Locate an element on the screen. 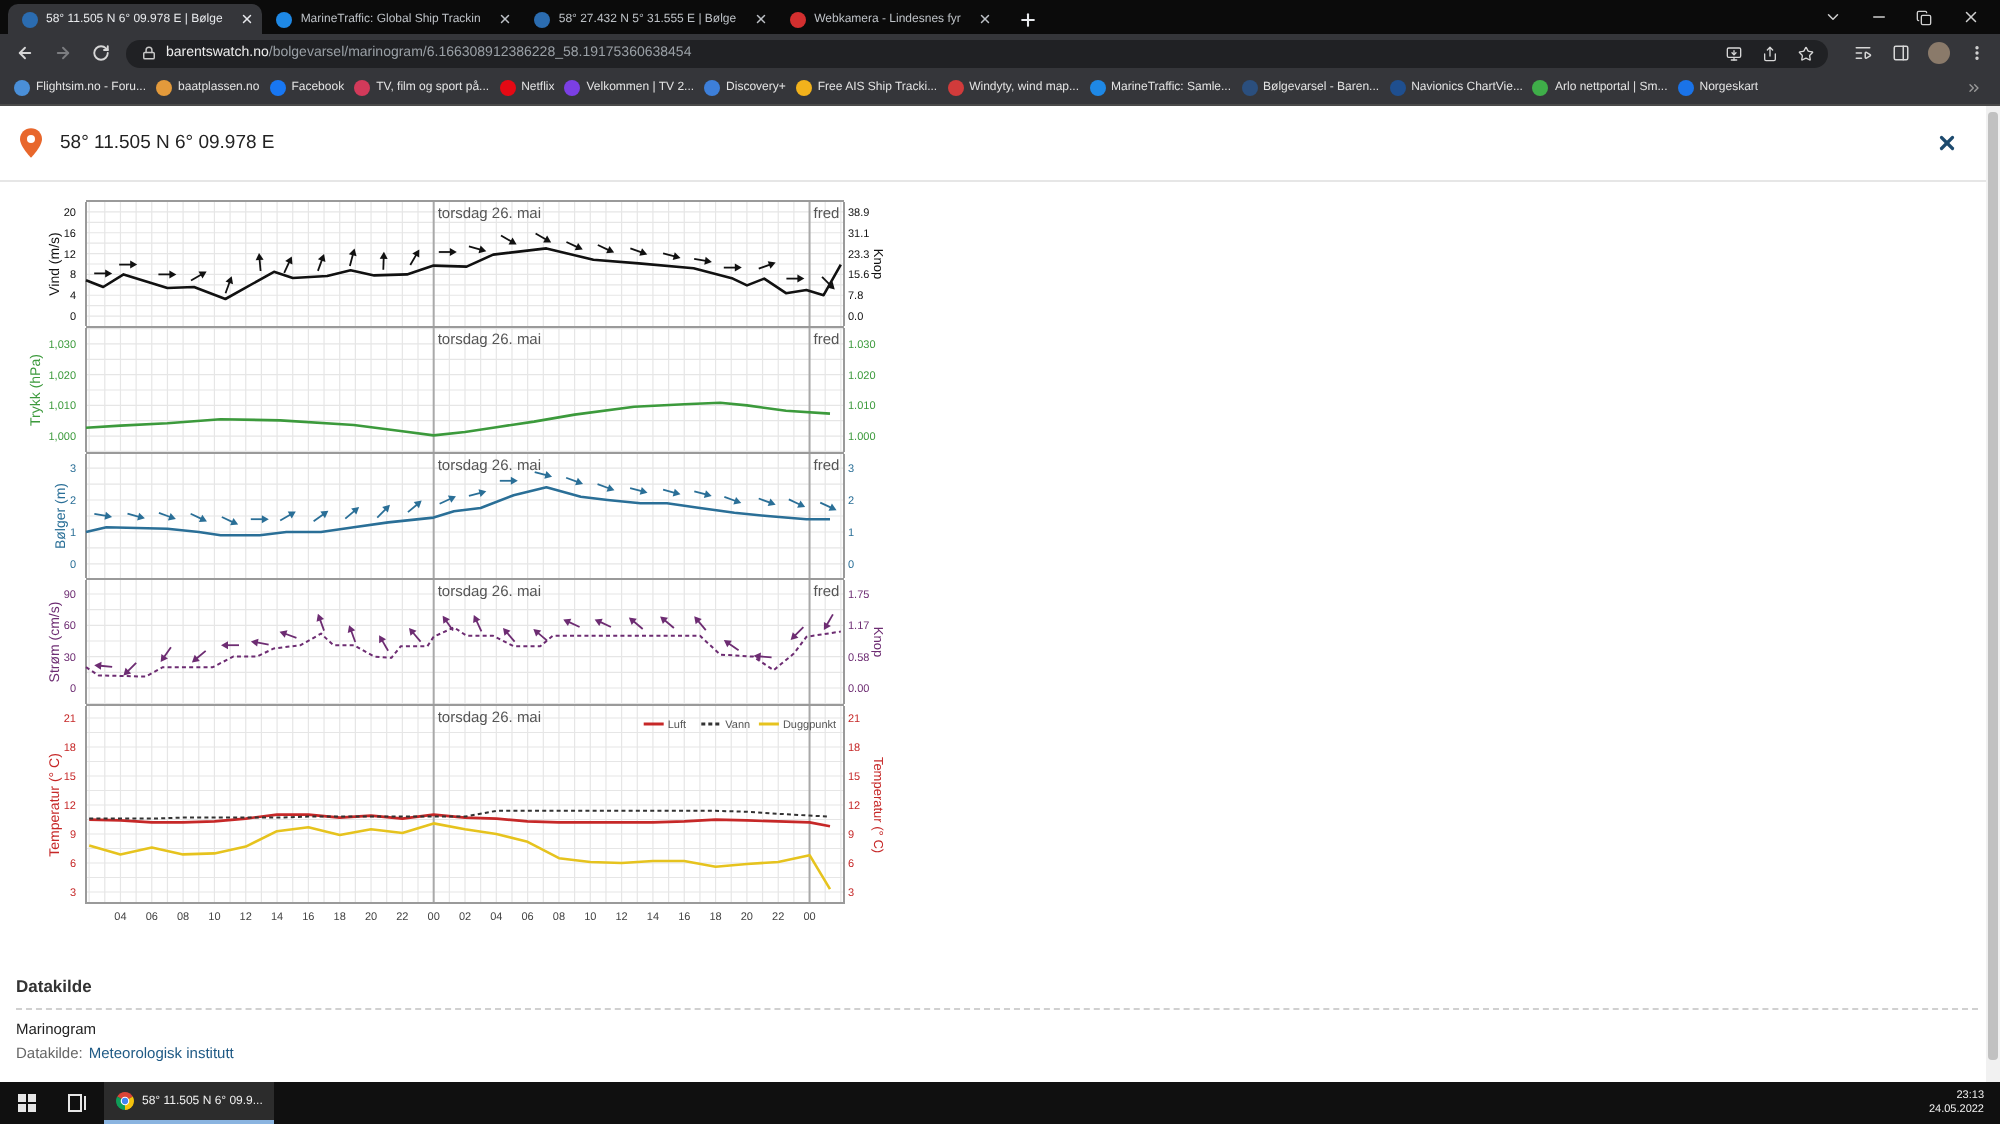 Image resolution: width=2000 pixels, height=1124 pixels. back-arrow-icon is located at coordinates (24, 53).